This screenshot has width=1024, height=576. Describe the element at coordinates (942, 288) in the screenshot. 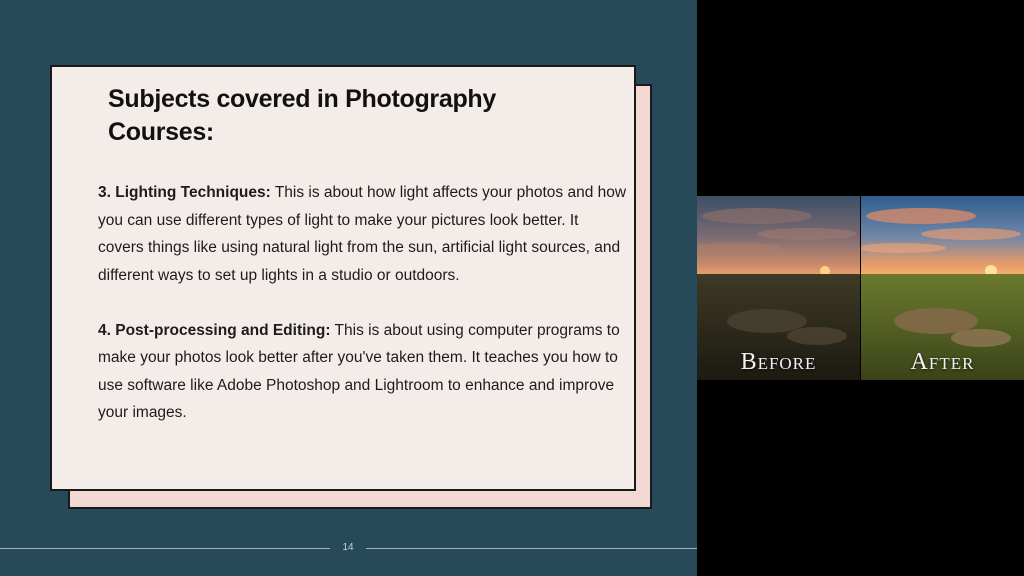

I see `after-photo: After` at that location.